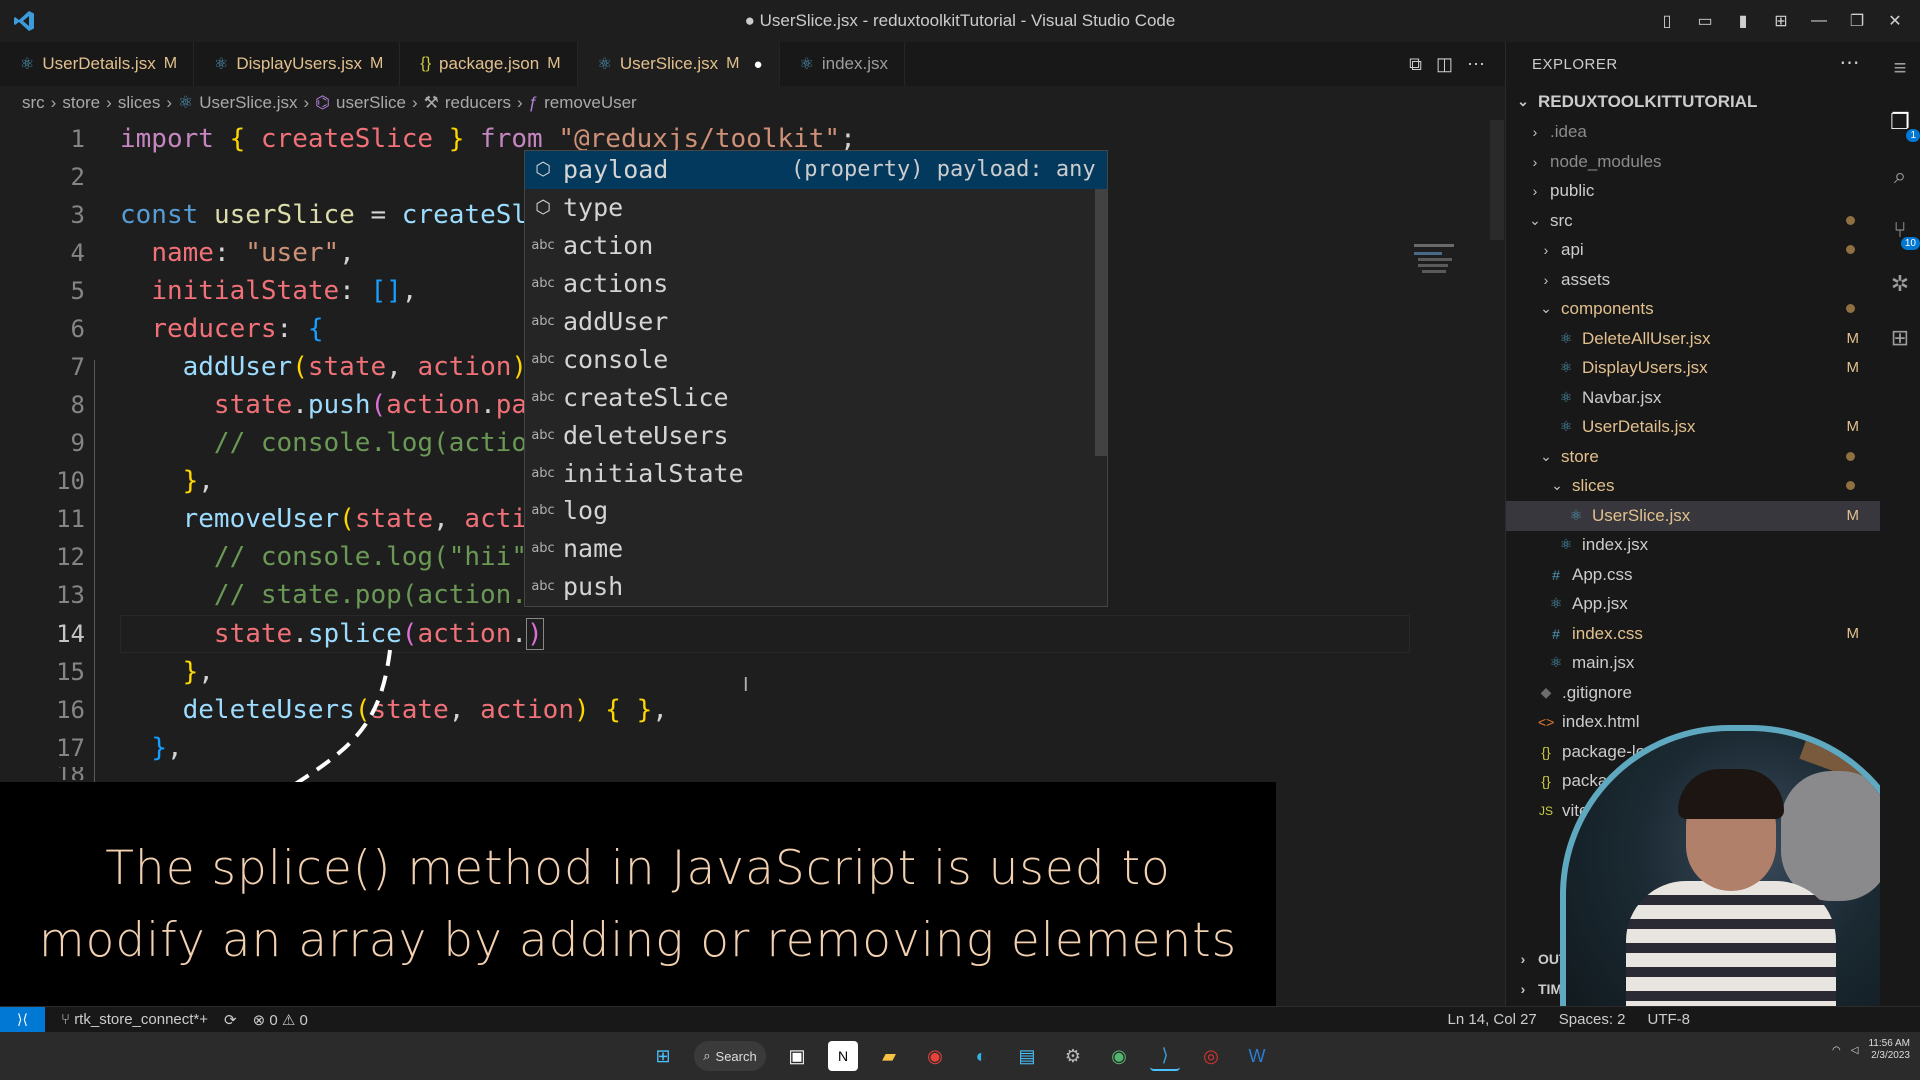 This screenshot has width=1920, height=1080. I want to click on tree-item-api: › api, so click(1693, 250).